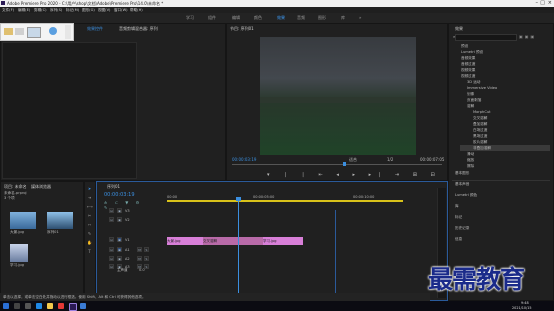  Describe the element at coordinates (457, 206) in the screenshot. I see `section-libraries: 库` at that location.